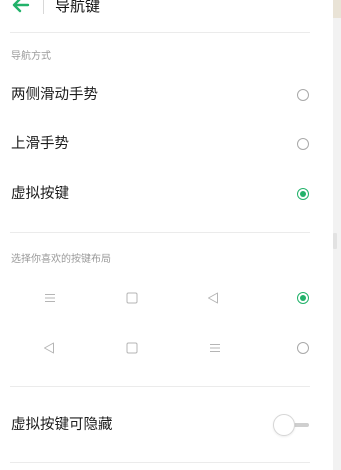  Describe the element at coordinates (21, 8) in the screenshot. I see `arrow-left-icon` at that location.